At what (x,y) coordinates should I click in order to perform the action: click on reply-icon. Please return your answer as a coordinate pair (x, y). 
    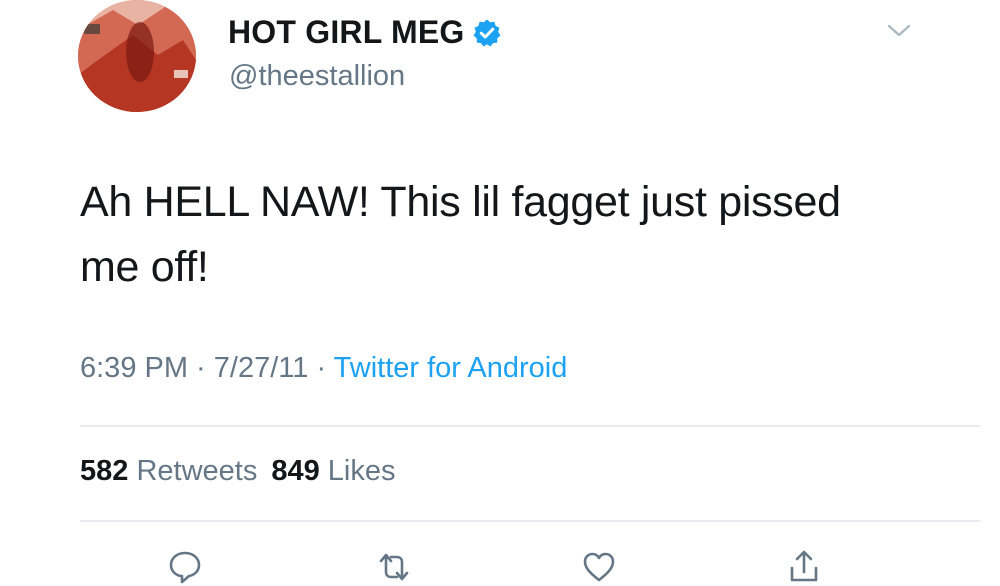
    Looking at the image, I should click on (185, 567).